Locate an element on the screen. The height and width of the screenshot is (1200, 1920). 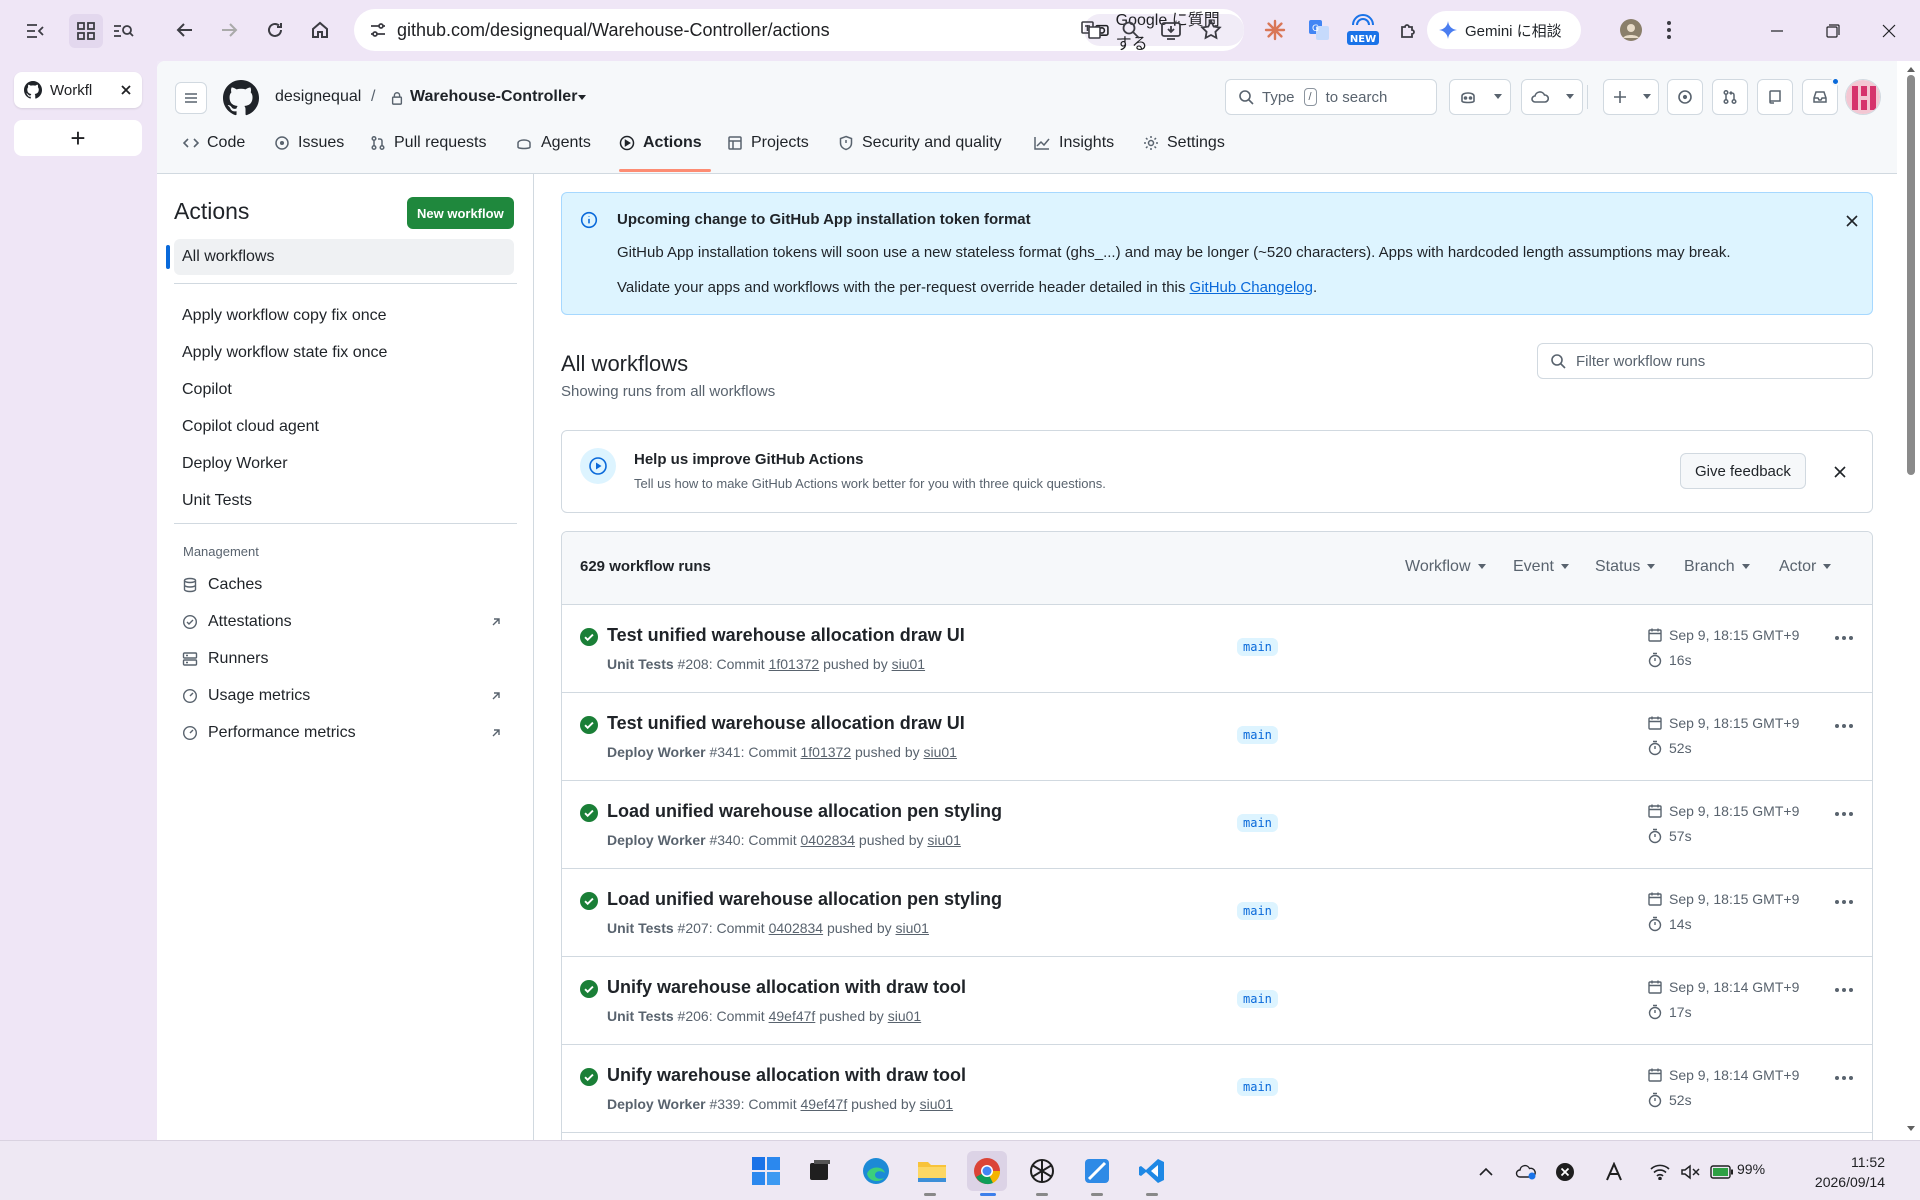
create-new-button is located at coordinates (1631, 97).